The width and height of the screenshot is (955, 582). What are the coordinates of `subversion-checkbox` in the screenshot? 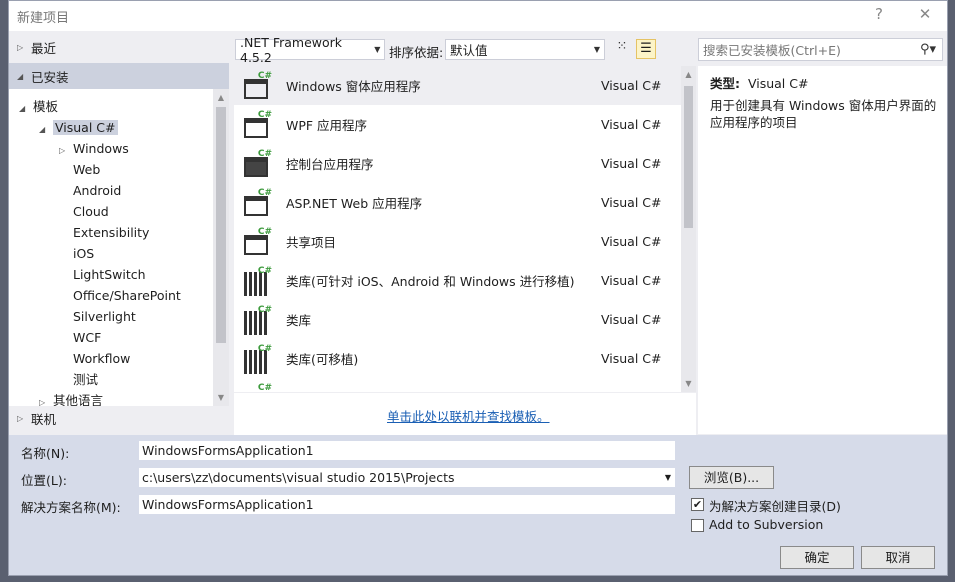 It's located at (697, 525).